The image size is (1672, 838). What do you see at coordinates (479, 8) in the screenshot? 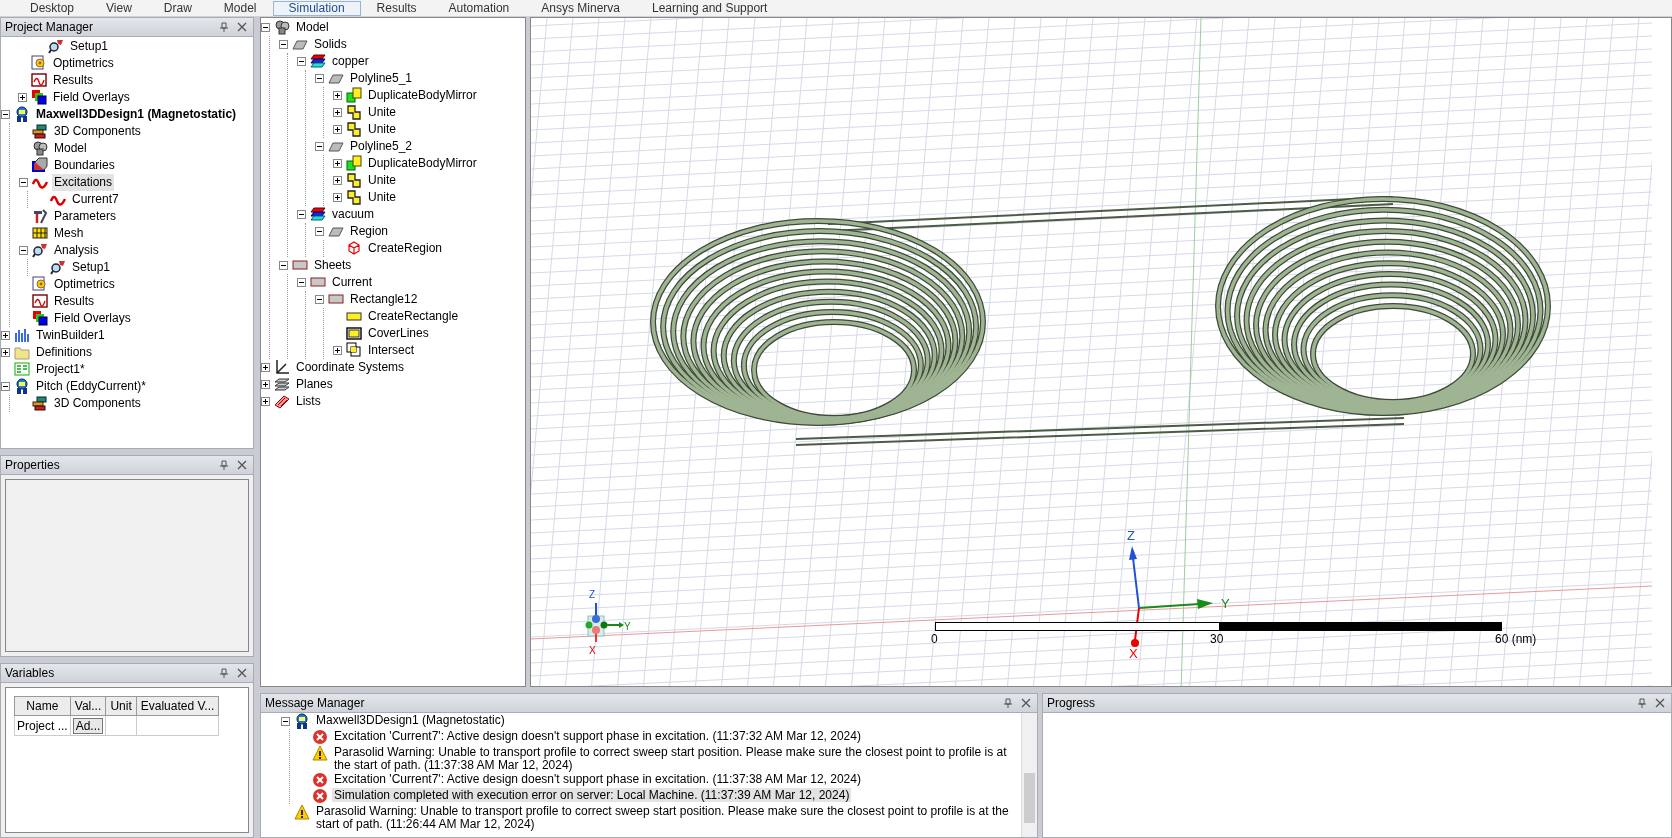
I see `ribbon-tab: Automation` at bounding box center [479, 8].